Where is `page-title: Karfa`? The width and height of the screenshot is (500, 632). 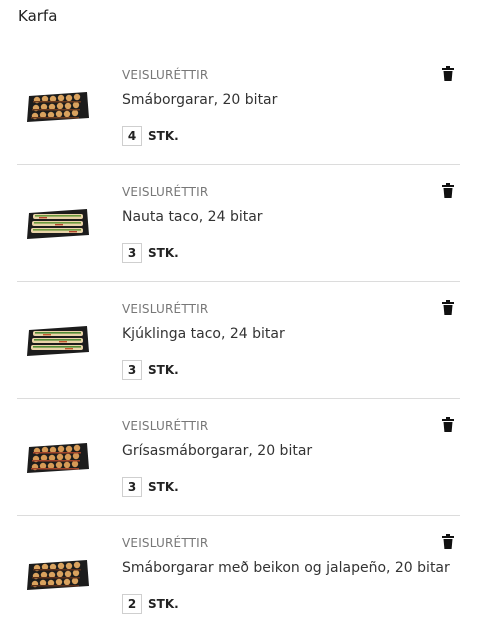
page-title: Karfa is located at coordinates (38, 16).